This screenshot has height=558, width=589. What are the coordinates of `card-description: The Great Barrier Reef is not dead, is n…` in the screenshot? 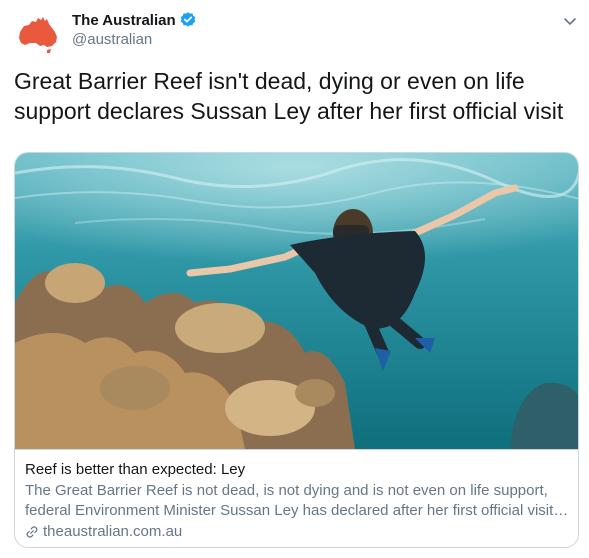 It's located at (297, 501).